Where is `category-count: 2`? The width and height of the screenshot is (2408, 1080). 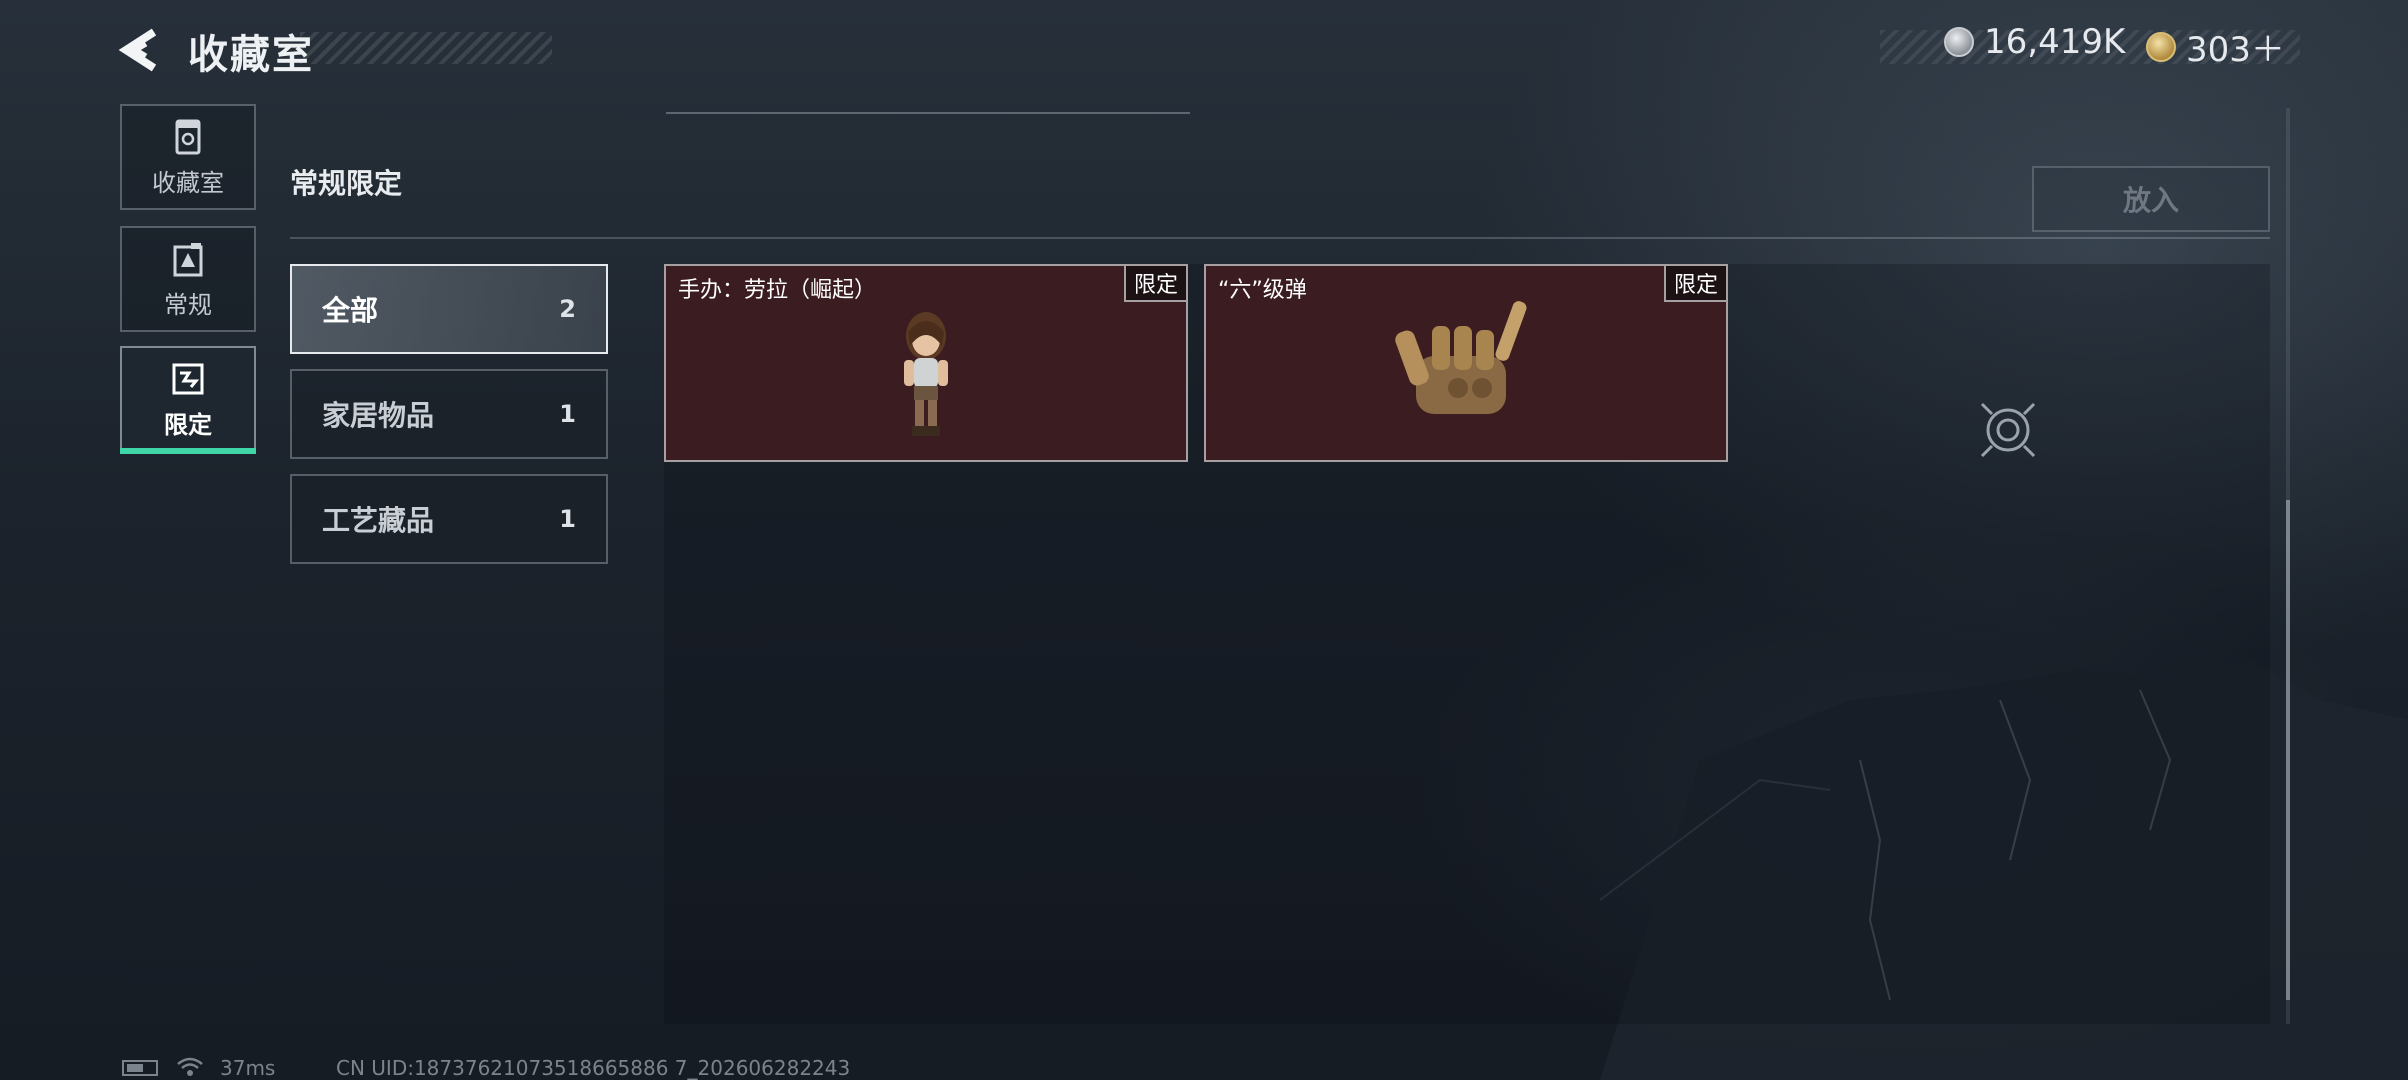
category-count: 2 is located at coordinates (567, 309).